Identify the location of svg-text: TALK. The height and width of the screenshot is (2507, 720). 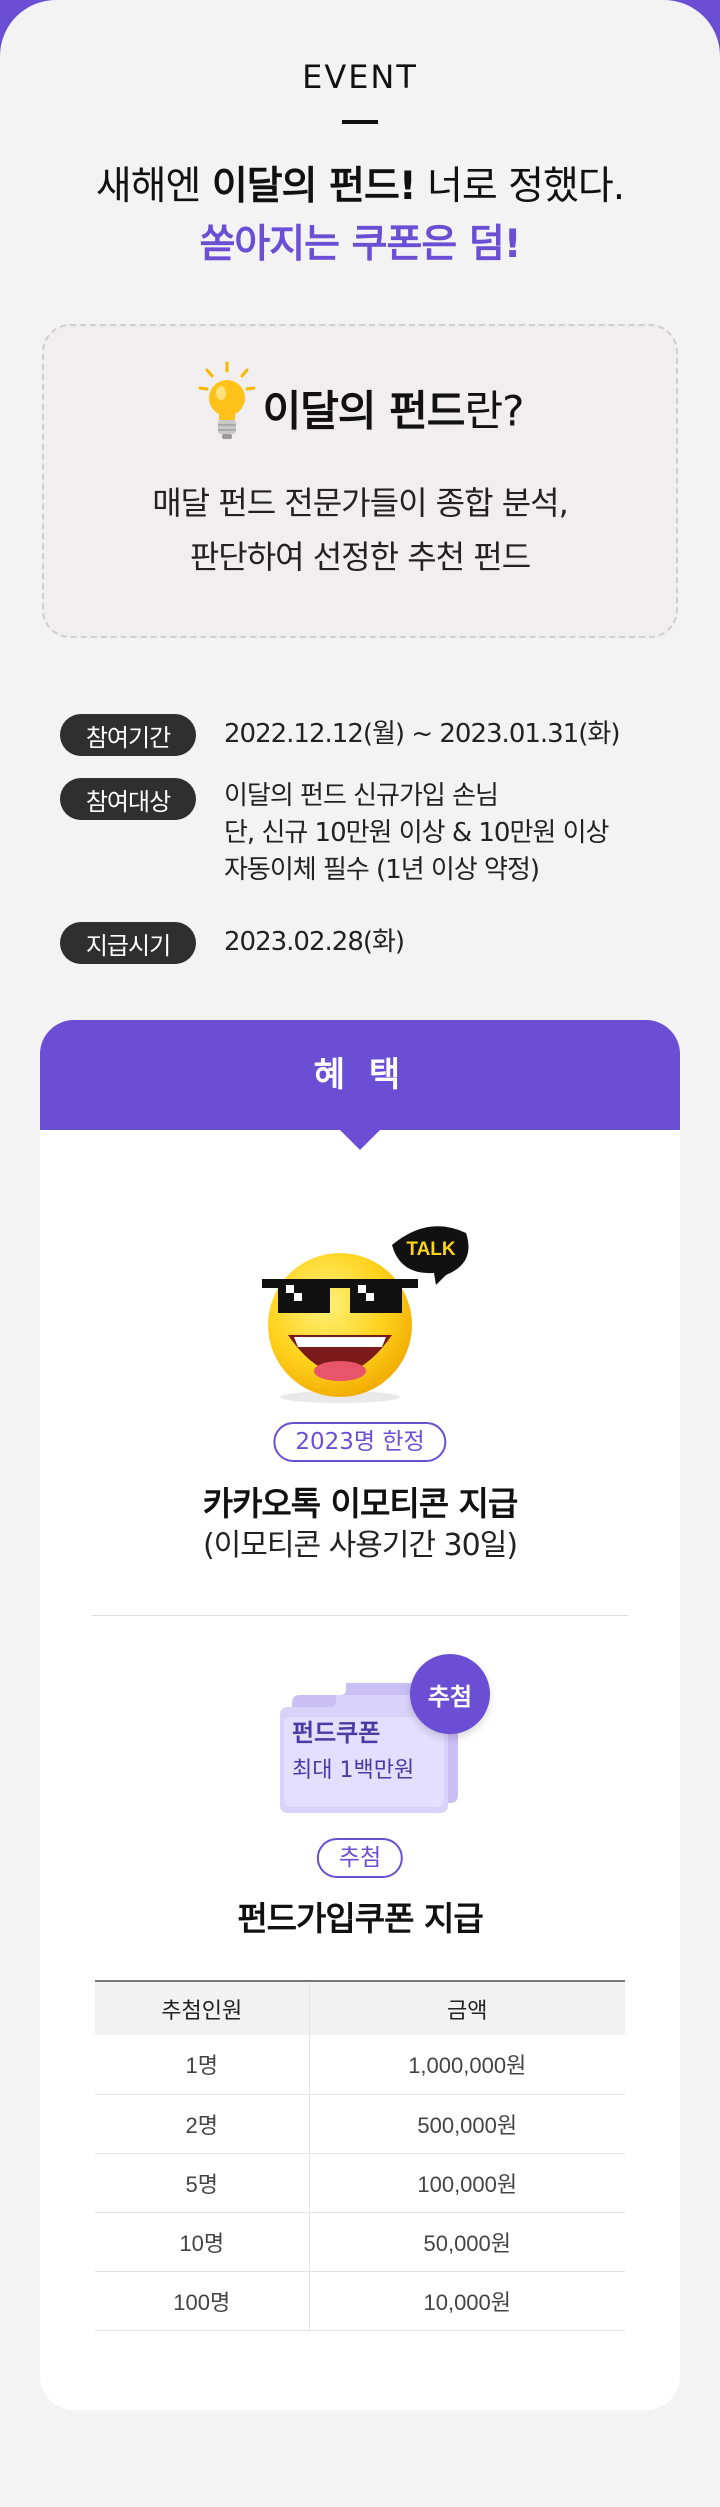
(431, 1249).